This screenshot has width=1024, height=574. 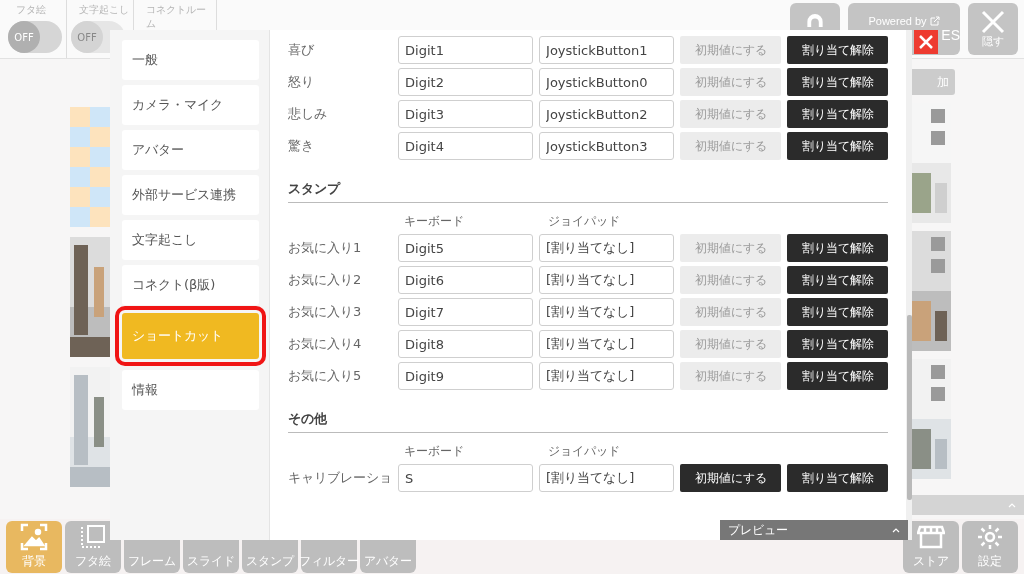 What do you see at coordinates (302, 82) in the screenshot?
I see `action-label: 怒り` at bounding box center [302, 82].